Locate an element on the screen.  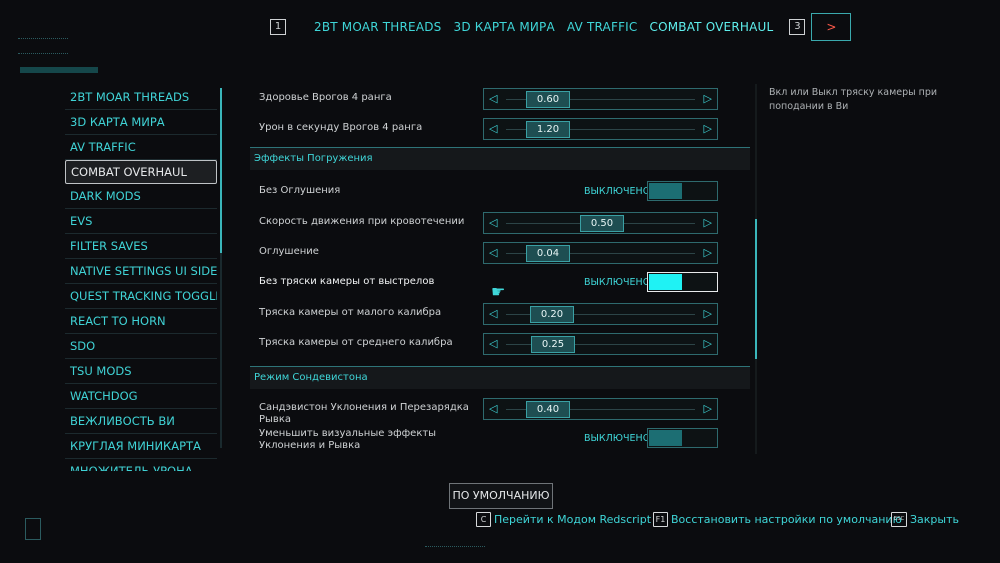
setting-row: Без Оглушения ВЫКЛЮЧЕНО is located at coordinates (495, 192).